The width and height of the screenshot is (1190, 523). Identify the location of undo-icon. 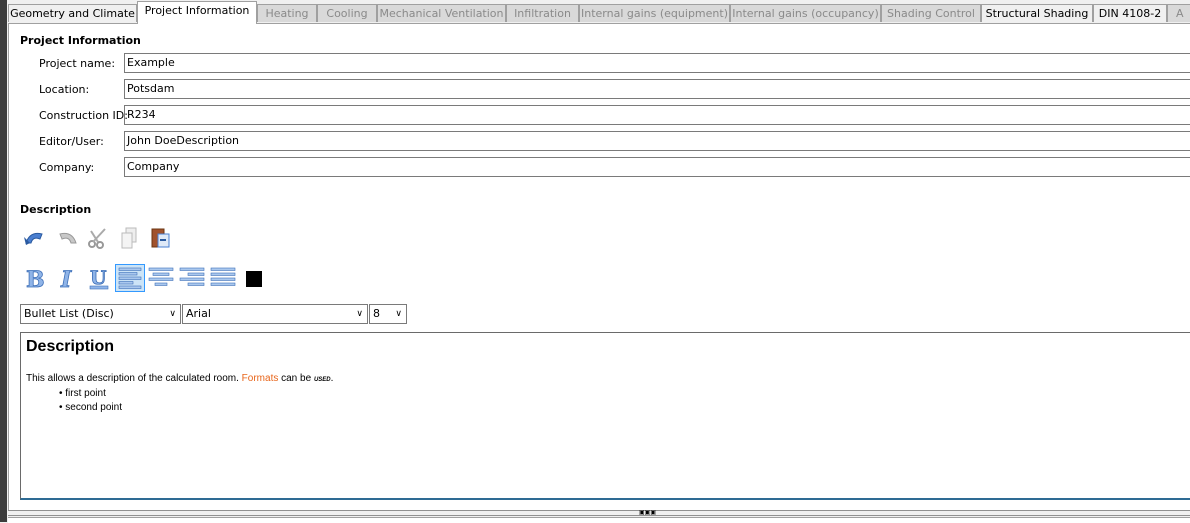
(35, 238).